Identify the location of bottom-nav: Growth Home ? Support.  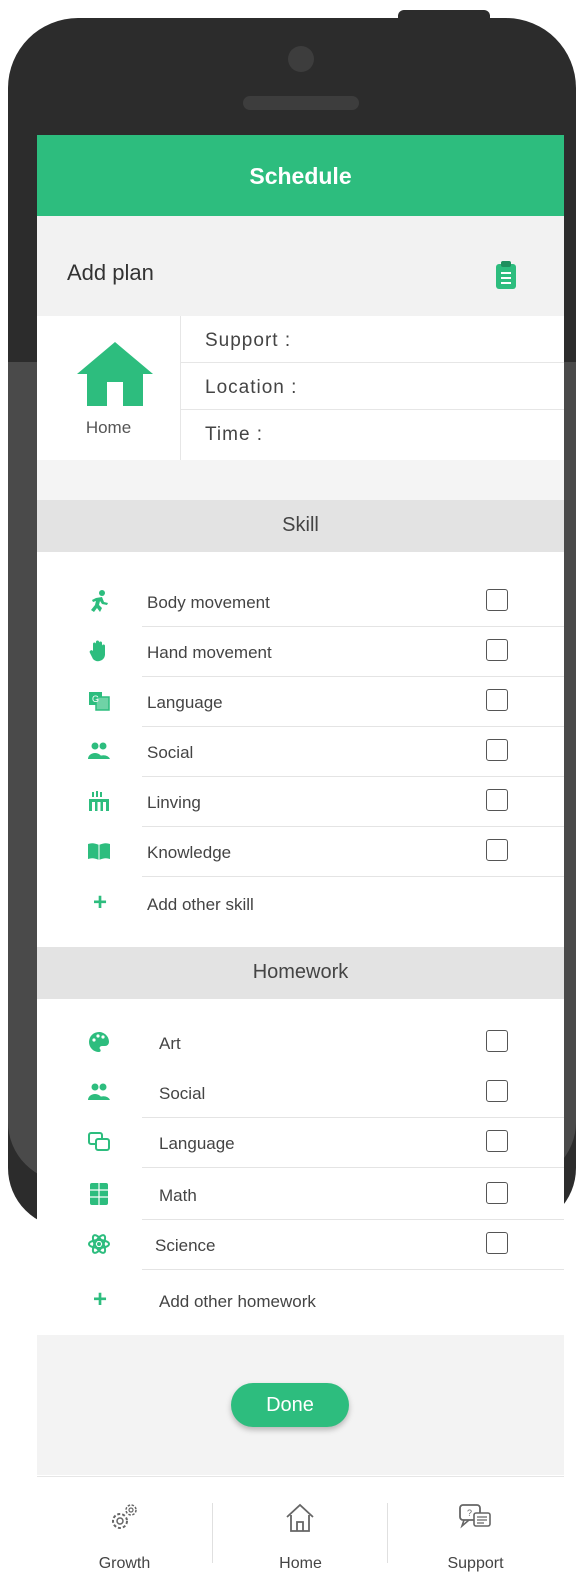
(300, 1532).